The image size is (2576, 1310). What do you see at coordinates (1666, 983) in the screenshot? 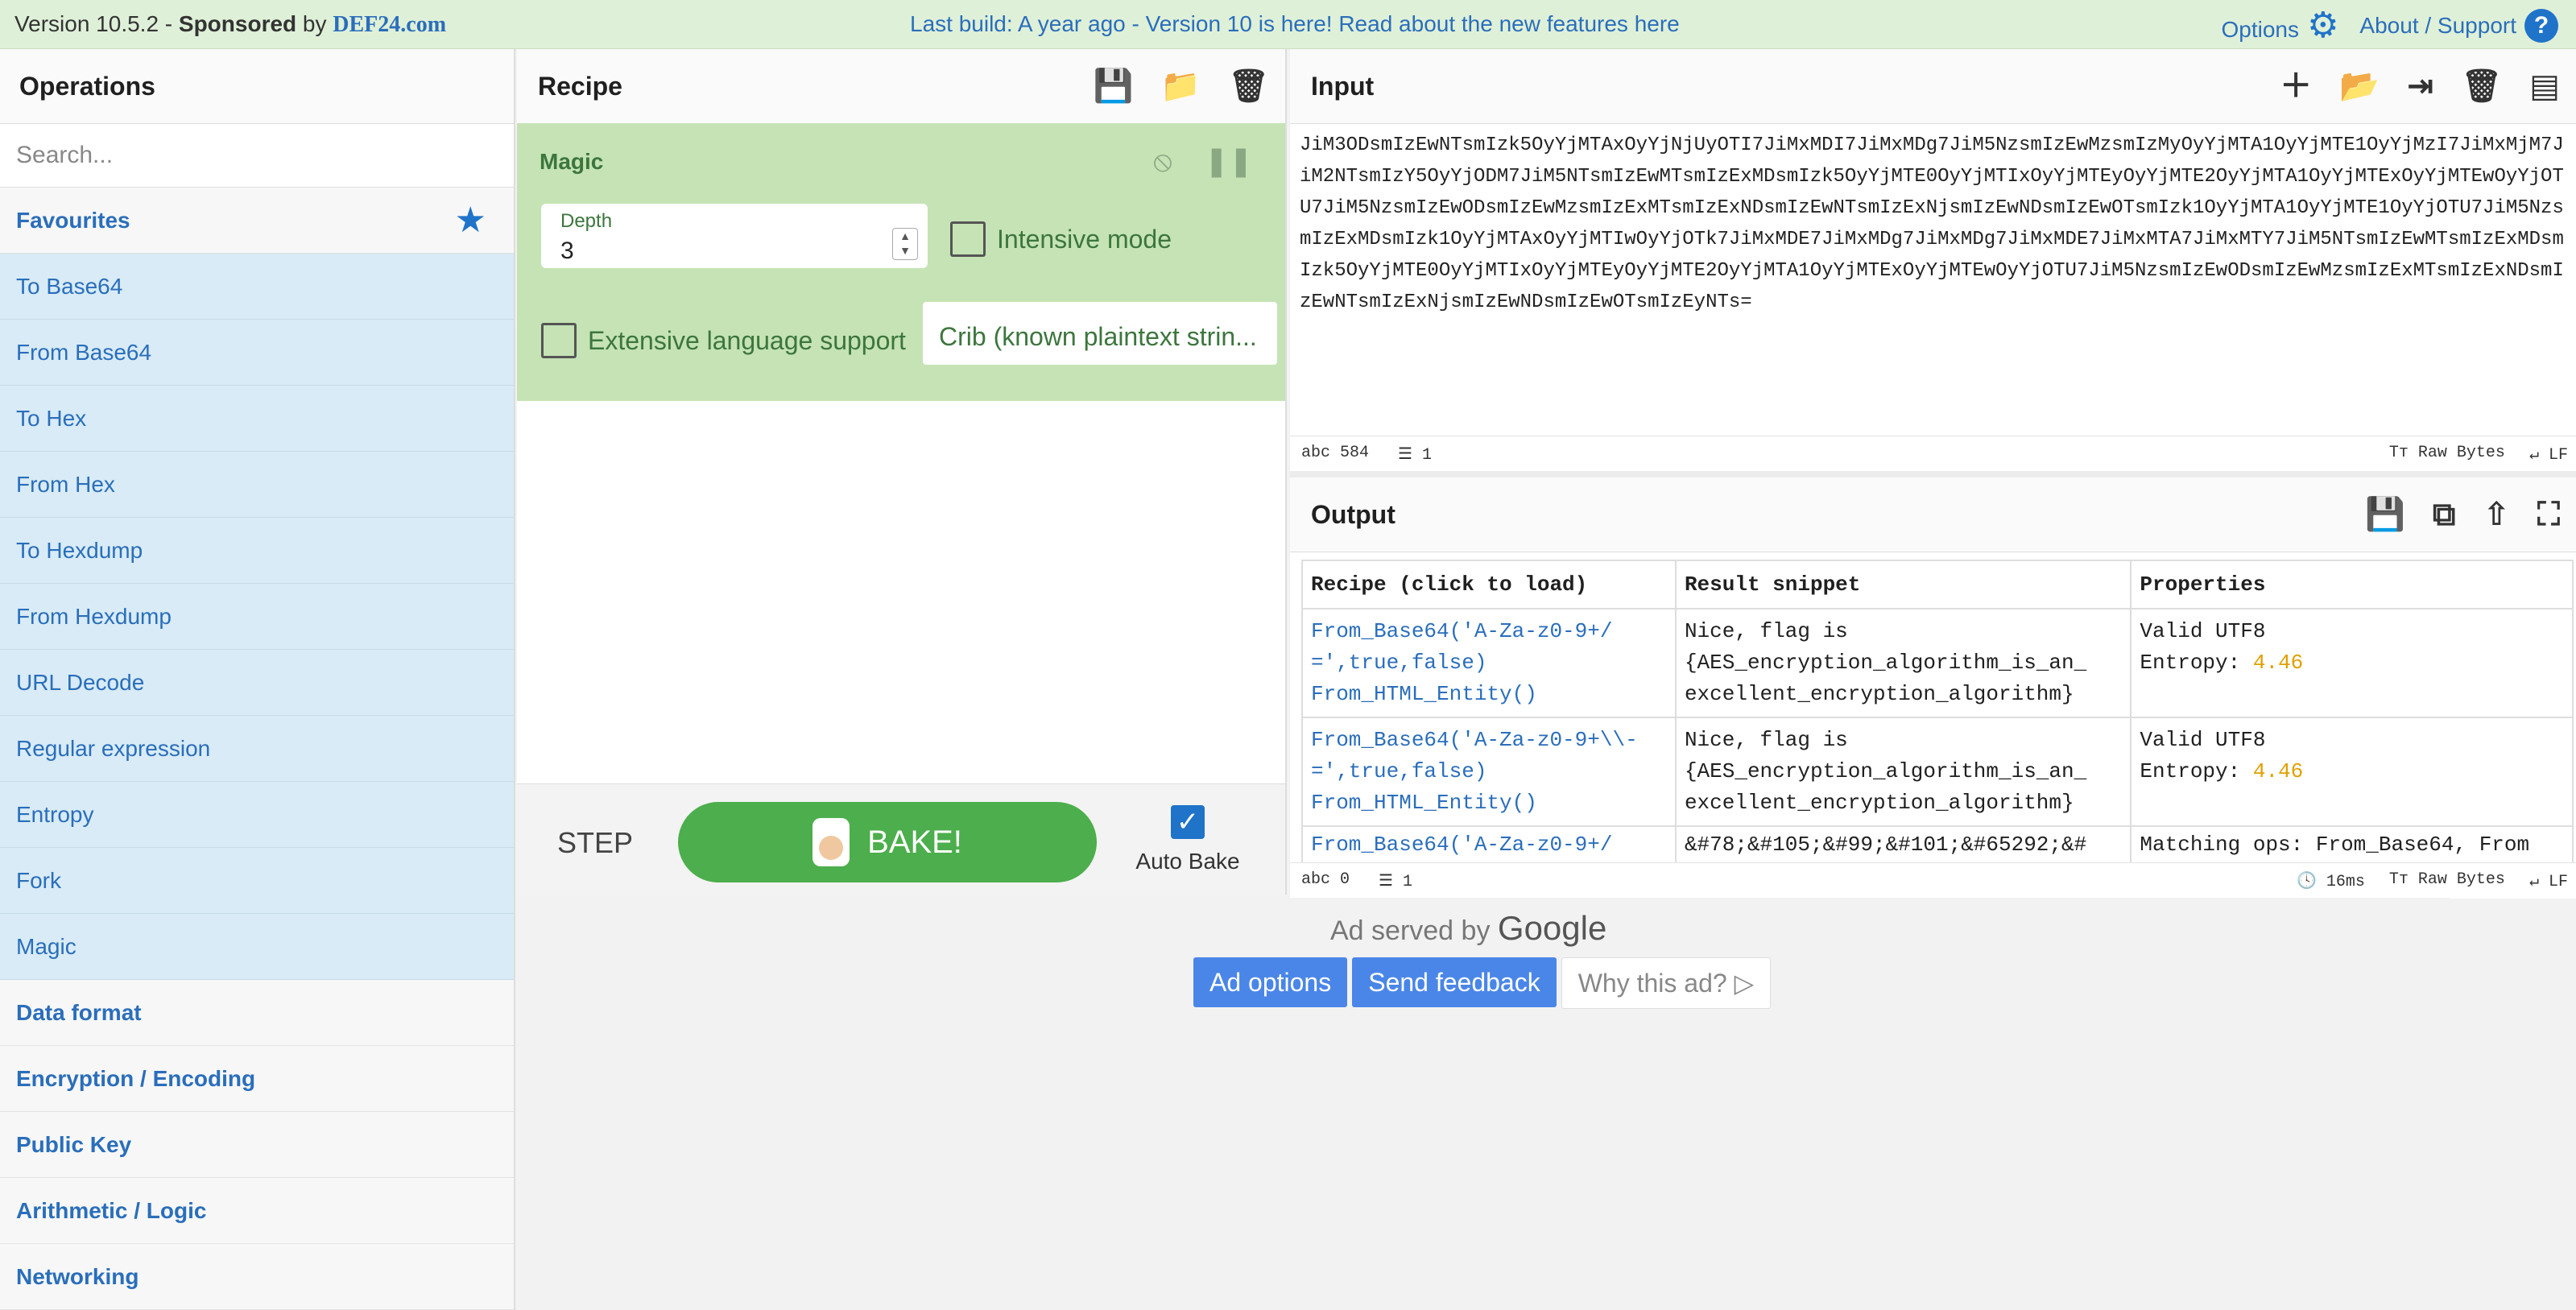
I see `why-this-ad-button: Why this ad? ▷` at bounding box center [1666, 983].